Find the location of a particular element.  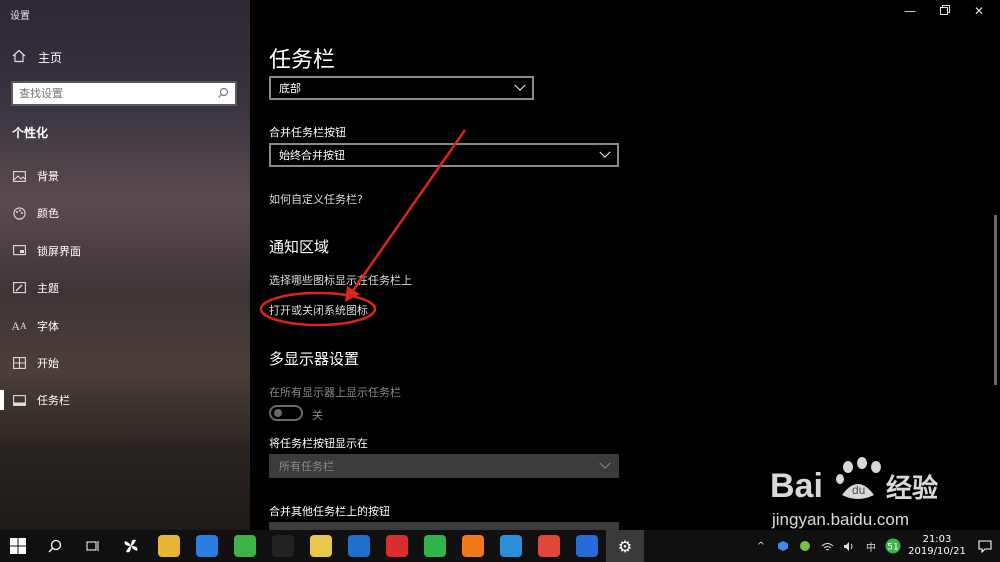

toggle-state-label: 关 is located at coordinates (317, 415).